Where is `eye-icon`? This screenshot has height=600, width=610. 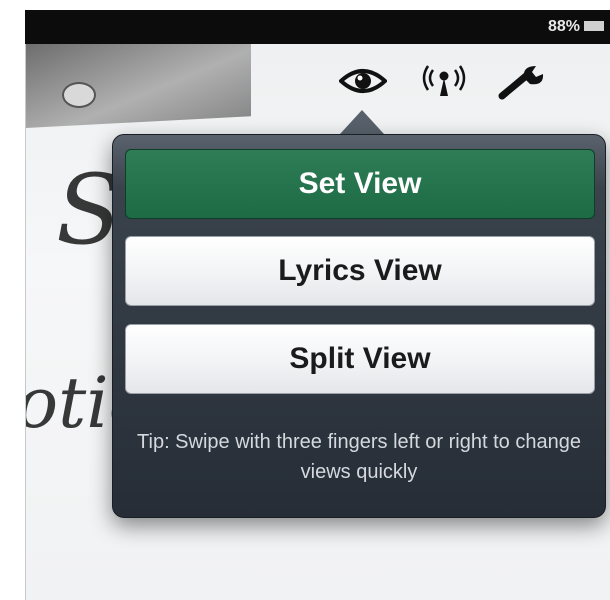 eye-icon is located at coordinates (363, 83).